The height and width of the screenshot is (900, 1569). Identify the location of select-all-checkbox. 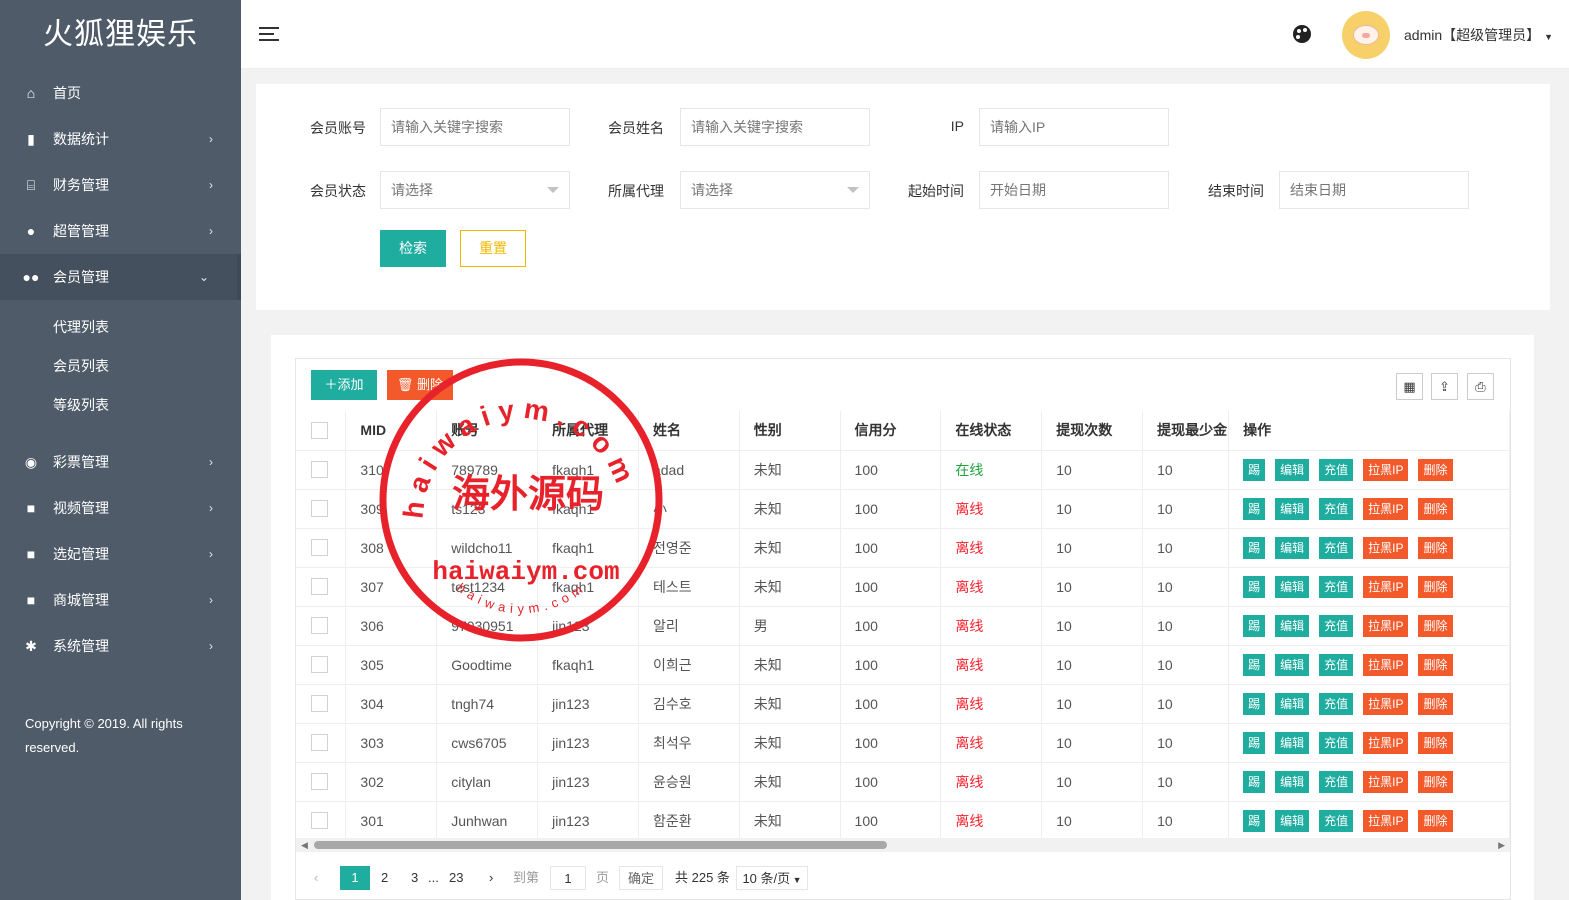
(319, 431).